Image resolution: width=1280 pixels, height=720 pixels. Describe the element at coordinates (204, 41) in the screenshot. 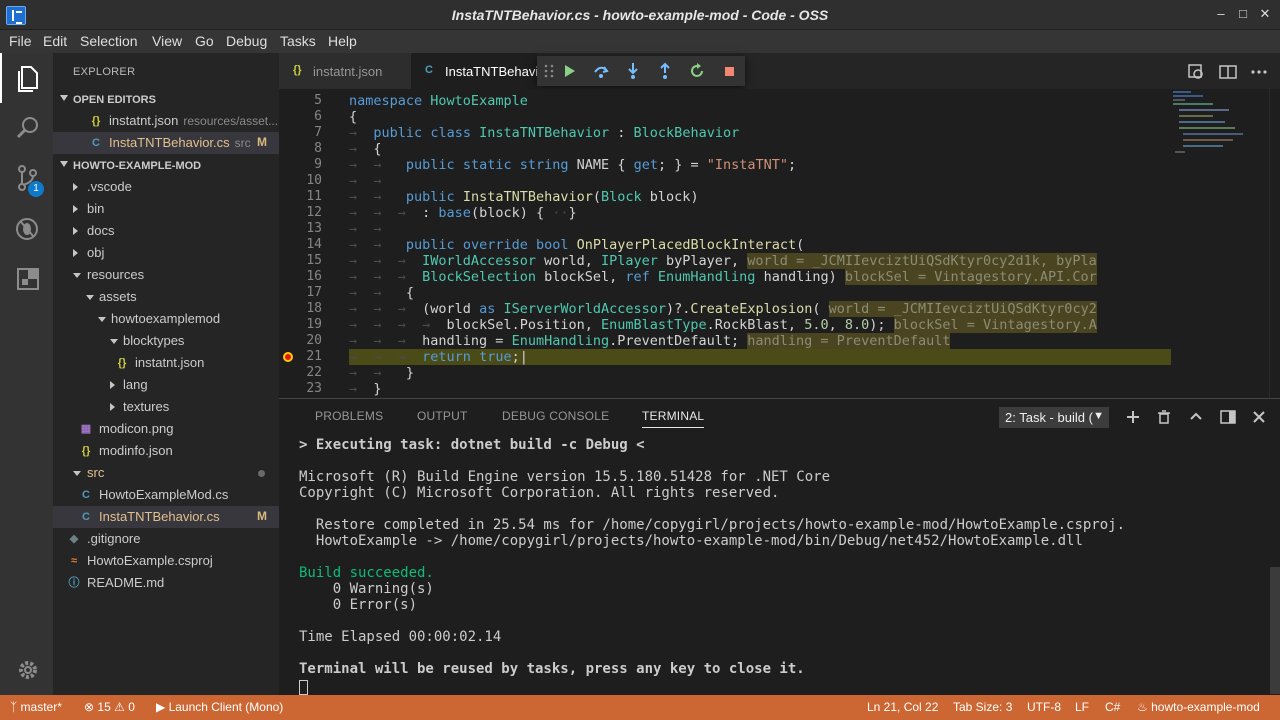

I see `menu-go: Go` at that location.